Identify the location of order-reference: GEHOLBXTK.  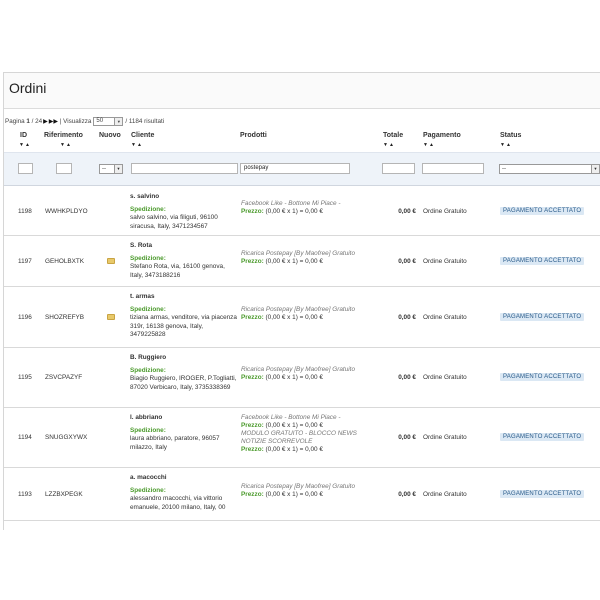
(65, 261).